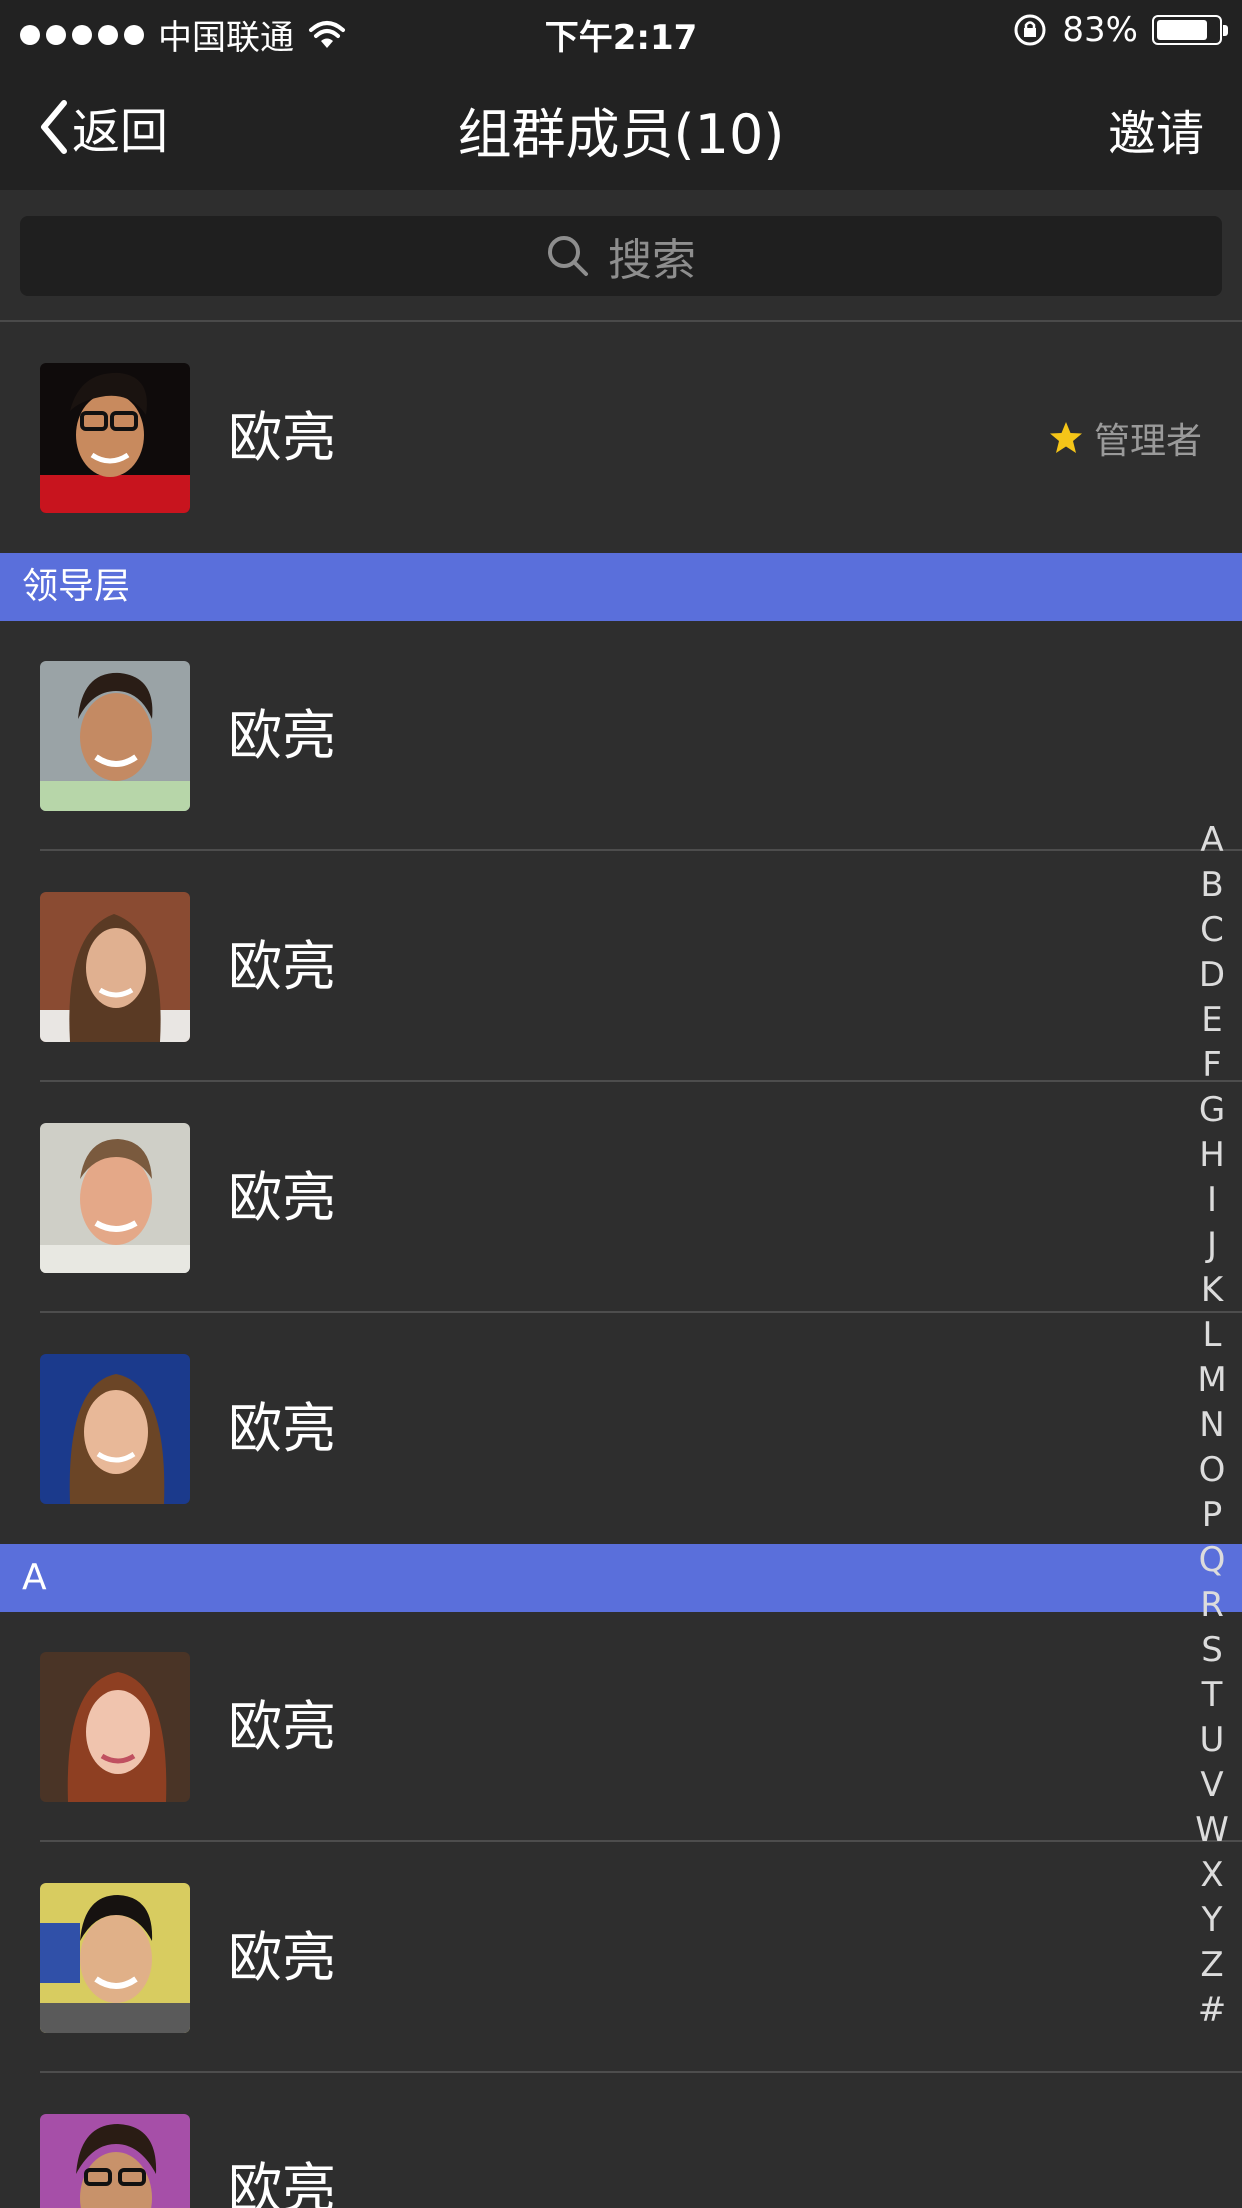 This screenshot has height=2208, width=1242. What do you see at coordinates (652, 260) in the screenshot?
I see `search-placeholder: 搜索` at bounding box center [652, 260].